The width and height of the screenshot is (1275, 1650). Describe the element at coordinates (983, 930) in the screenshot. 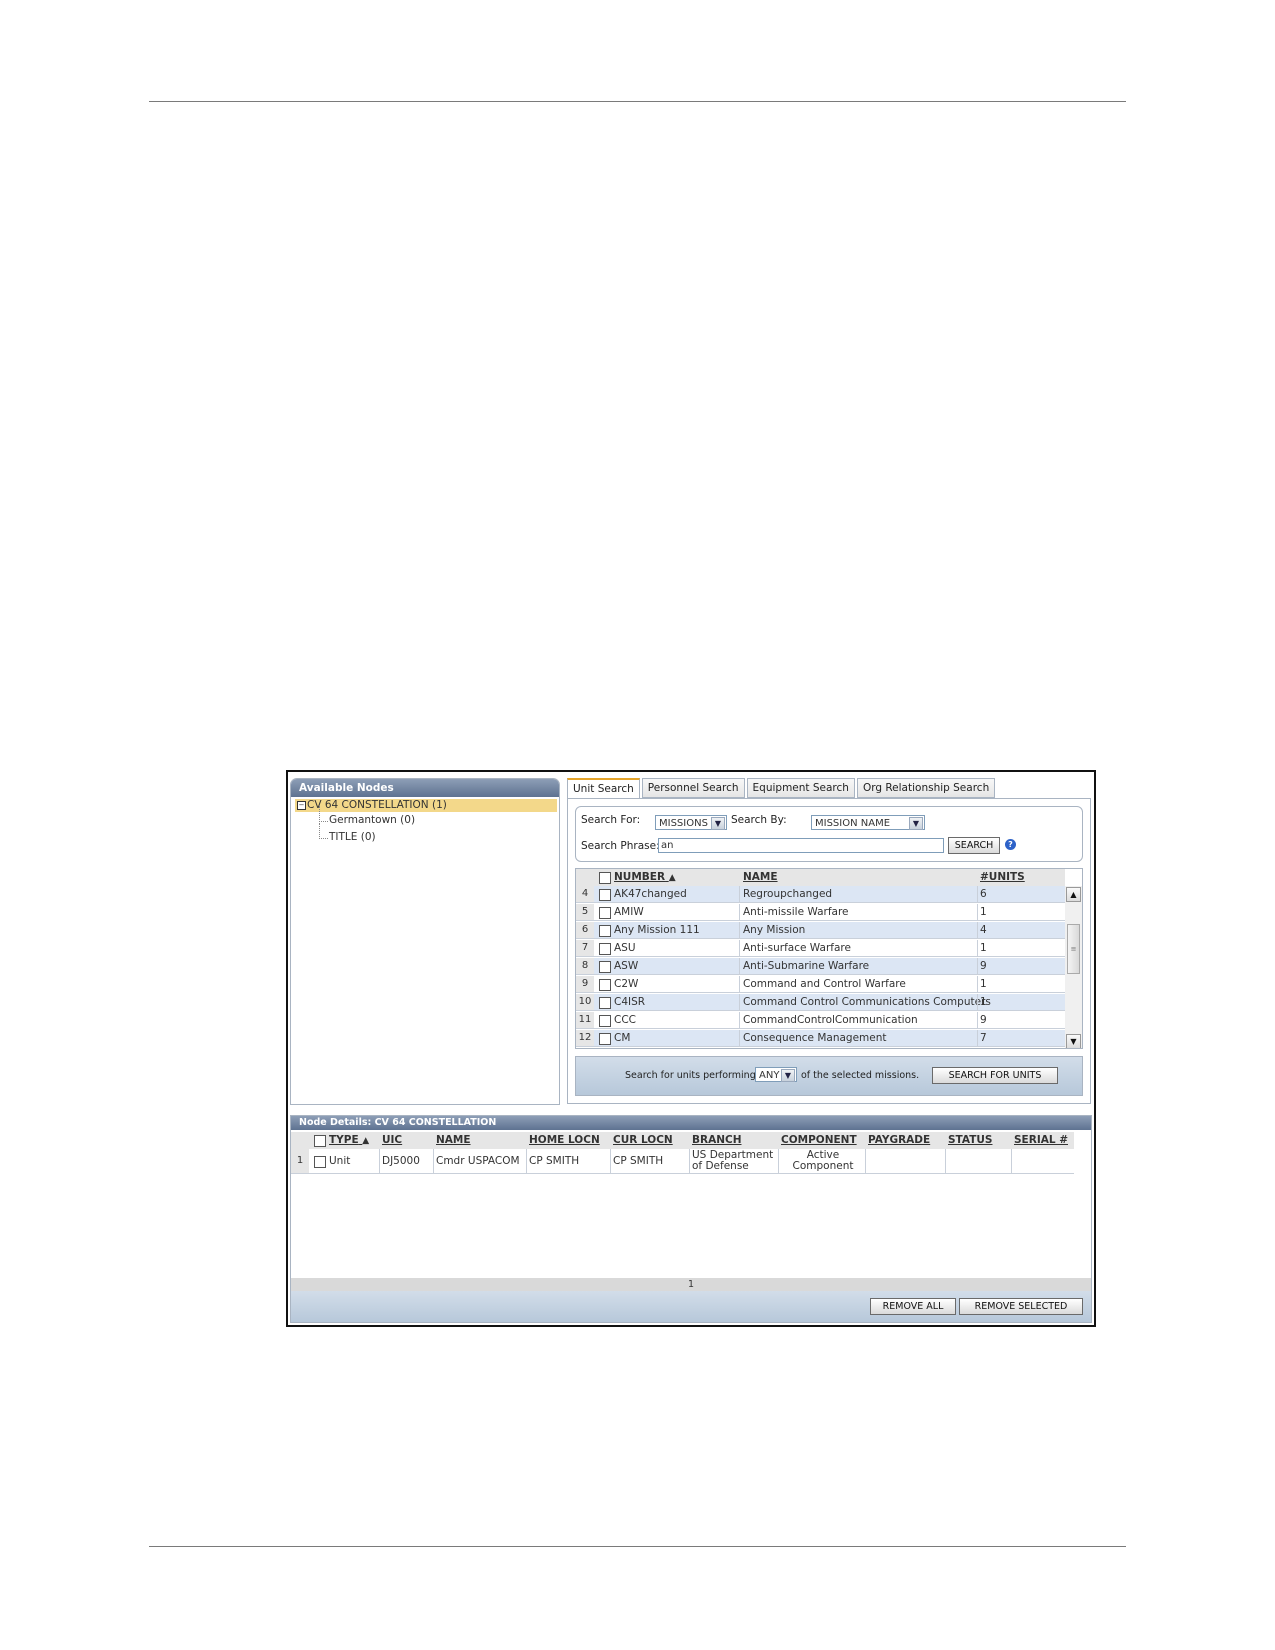

I see `cell-units: 4` at that location.